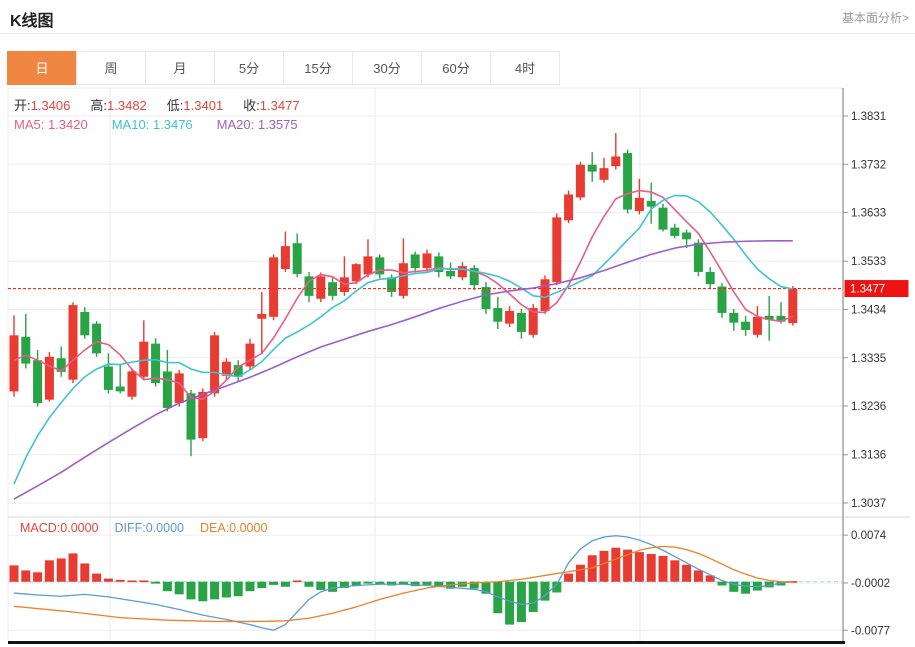 This screenshot has width=915, height=647. What do you see at coordinates (867, 290) in the screenshot?
I see `price-marker-value: 1.3477` at bounding box center [867, 290].